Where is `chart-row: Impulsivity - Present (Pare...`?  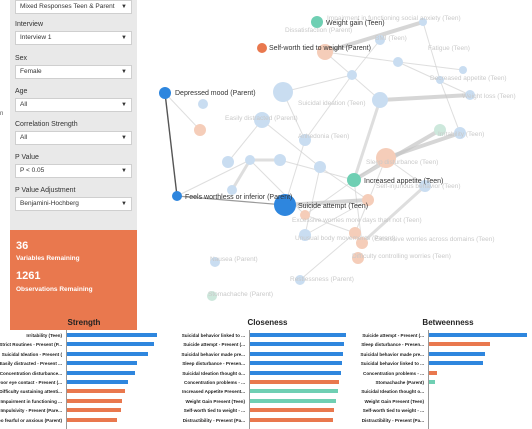 chart-row: Impulsivity - Present (Pare... is located at coordinates (78, 410).